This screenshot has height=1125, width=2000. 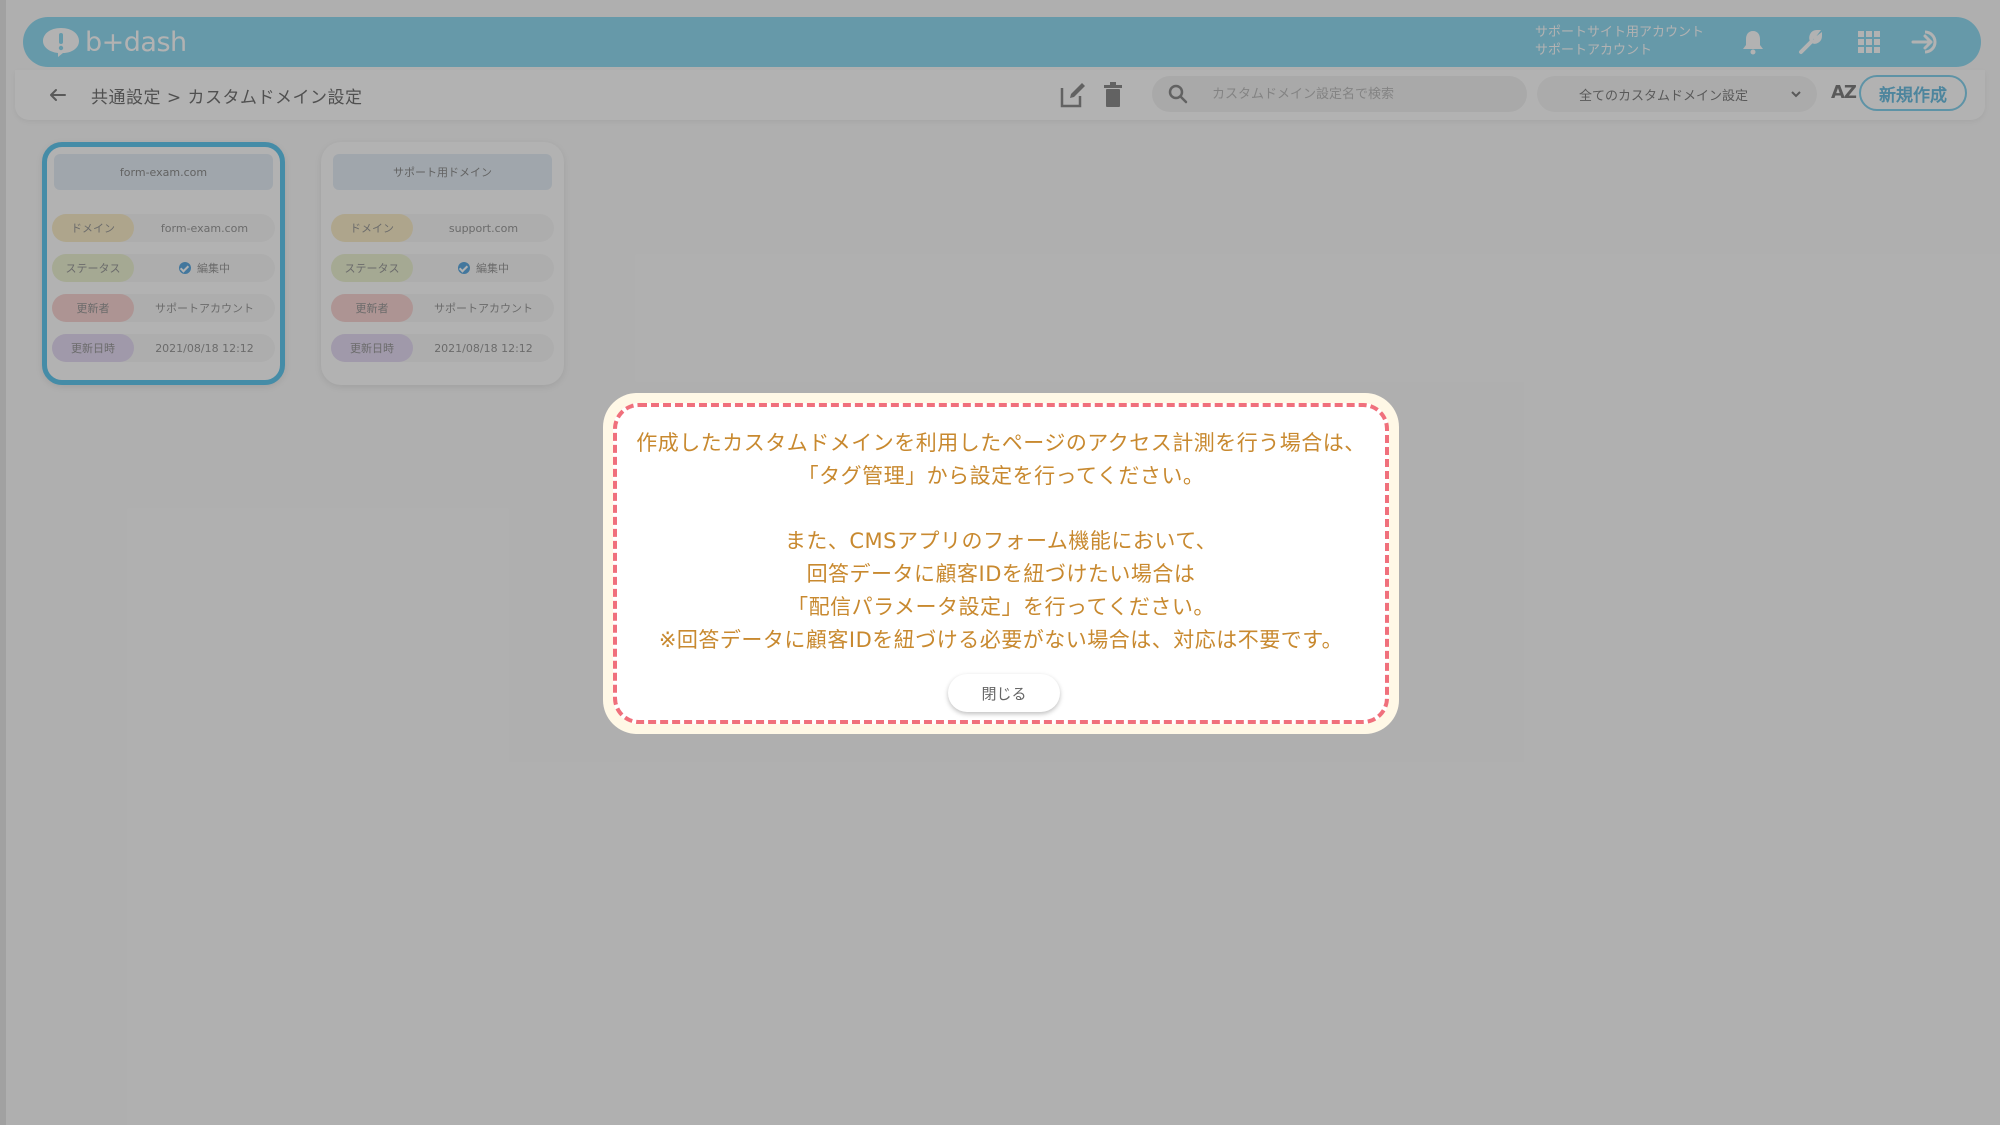 I want to click on window-edge, so click(x=3, y=562).